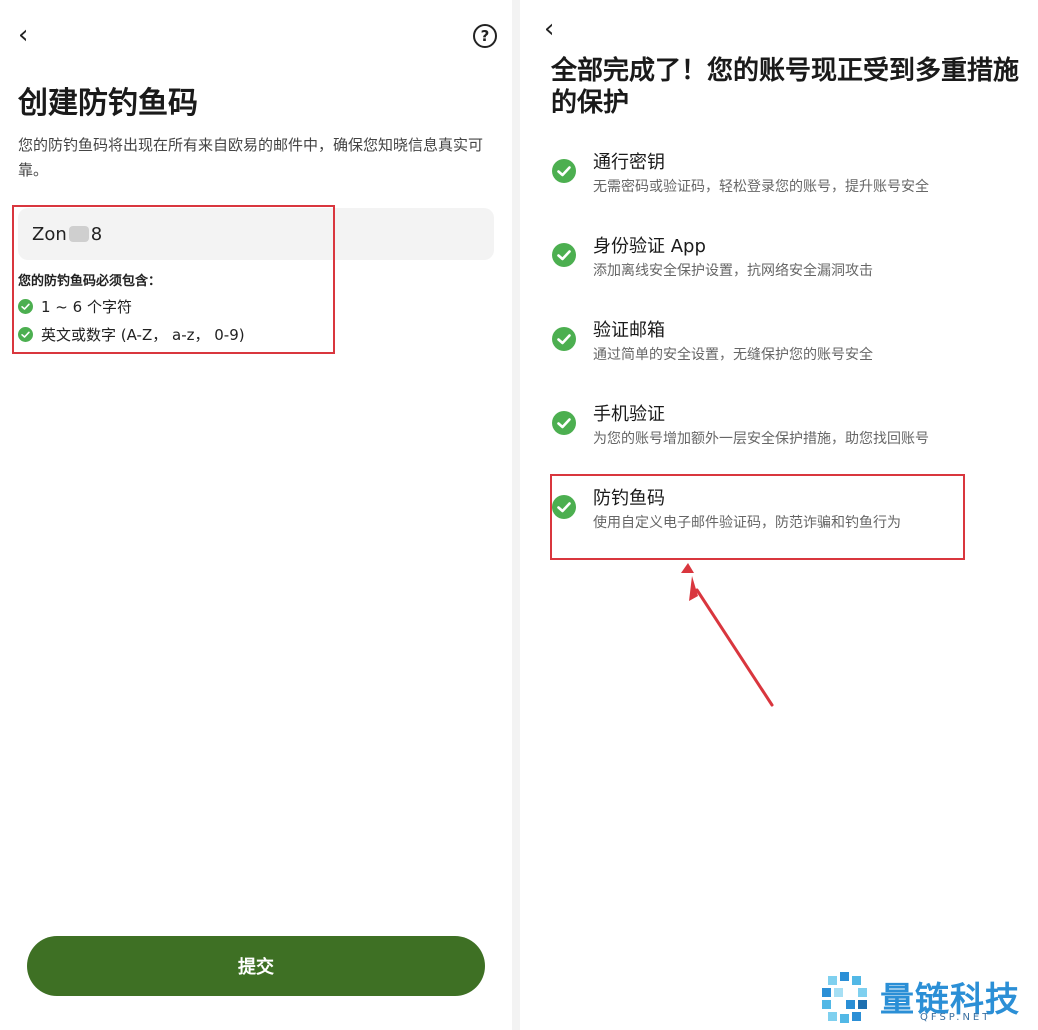  I want to click on requirement-item: 1 ~ 6 个字符, so click(75, 306).